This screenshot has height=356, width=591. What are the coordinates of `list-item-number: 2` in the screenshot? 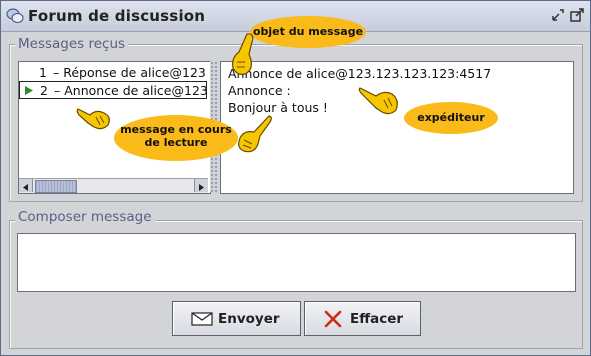 It's located at (44, 90).